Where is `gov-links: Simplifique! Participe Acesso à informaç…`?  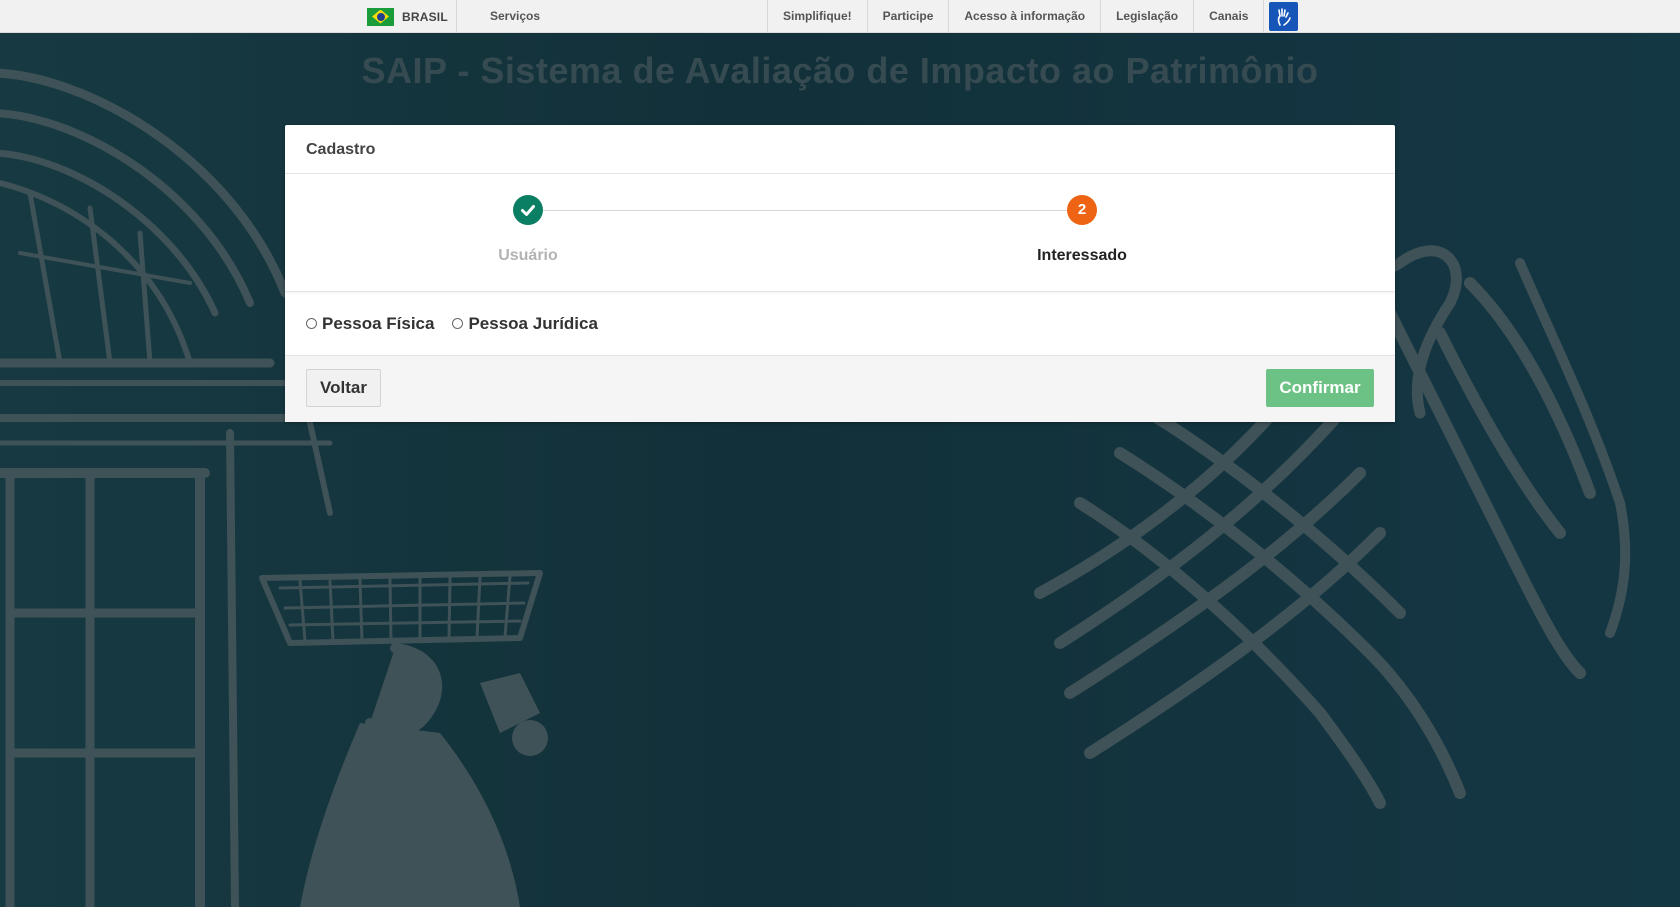
gov-links: Simplifique! Participe Acesso à informaç… is located at coordinates (1033, 16).